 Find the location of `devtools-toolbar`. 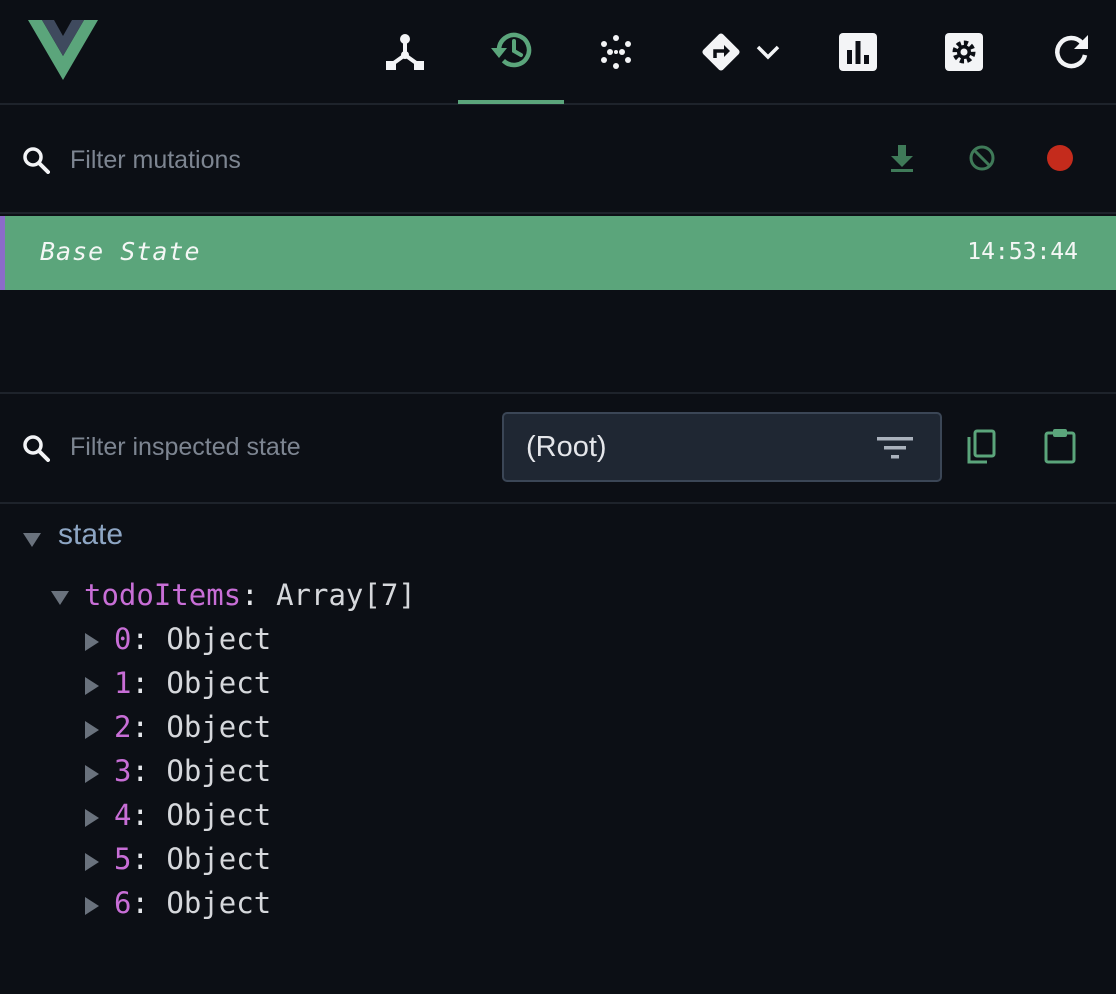

devtools-toolbar is located at coordinates (558, 52).